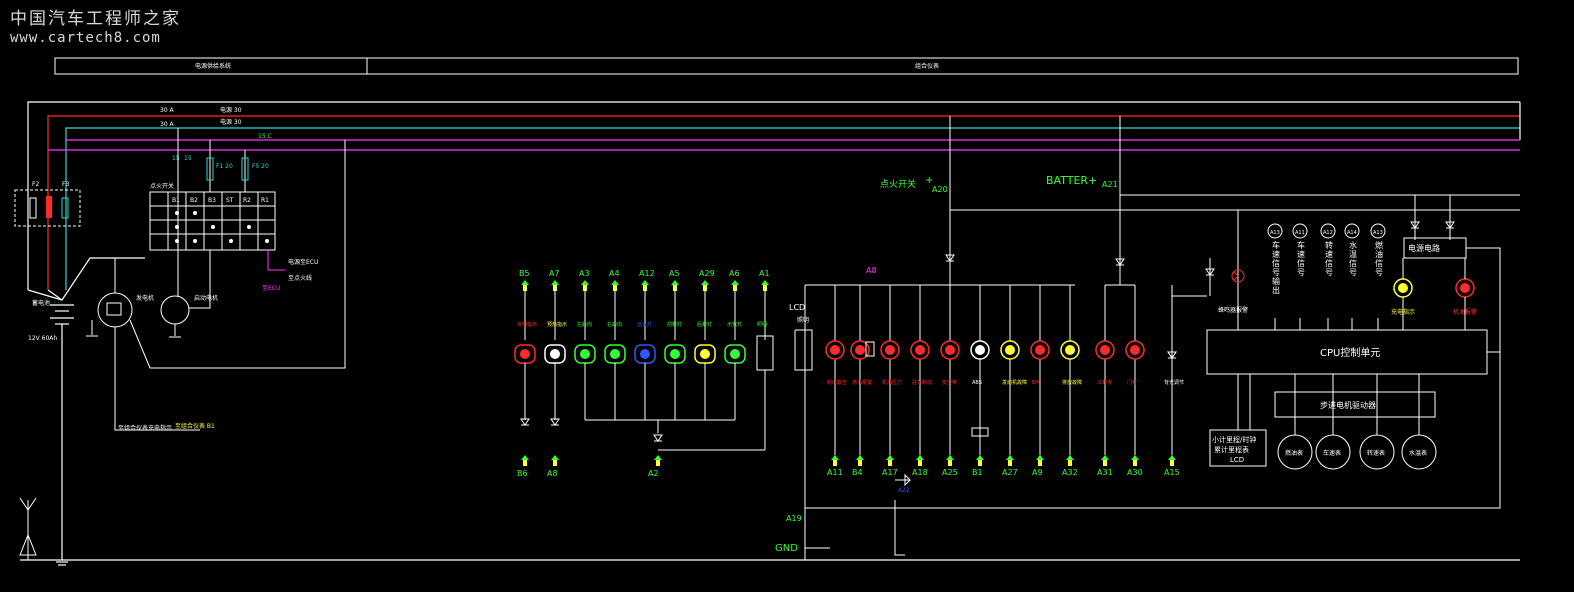 The height and width of the screenshot is (592, 1574). I want to click on battery-spec: 12V 60Ah, so click(42, 338).